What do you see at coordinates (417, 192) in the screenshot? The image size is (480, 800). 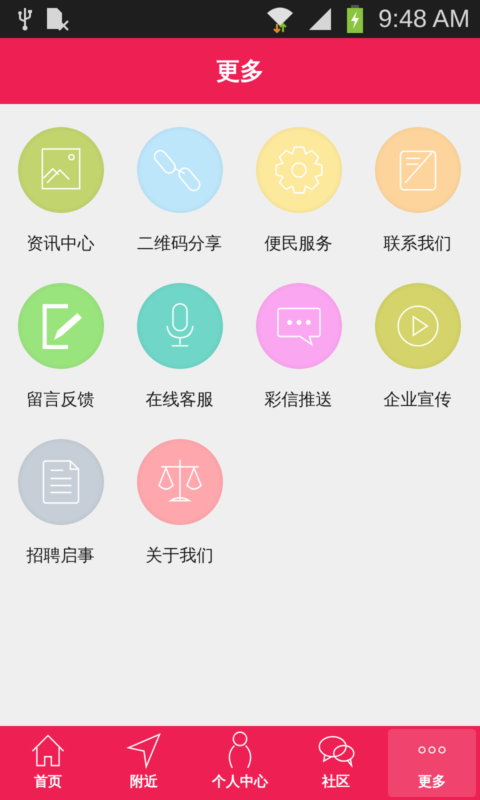 I see `menu-item: 联系我们` at bounding box center [417, 192].